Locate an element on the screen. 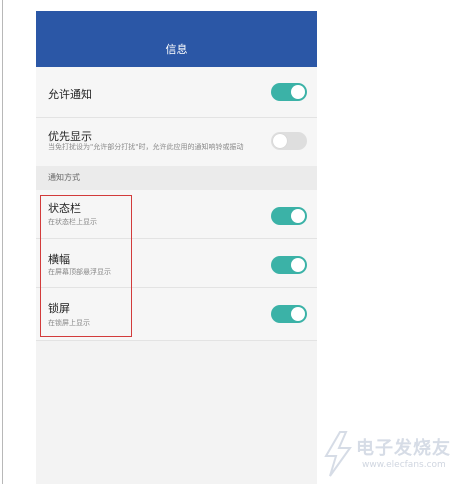  page-title: 信息 is located at coordinates (176, 49).